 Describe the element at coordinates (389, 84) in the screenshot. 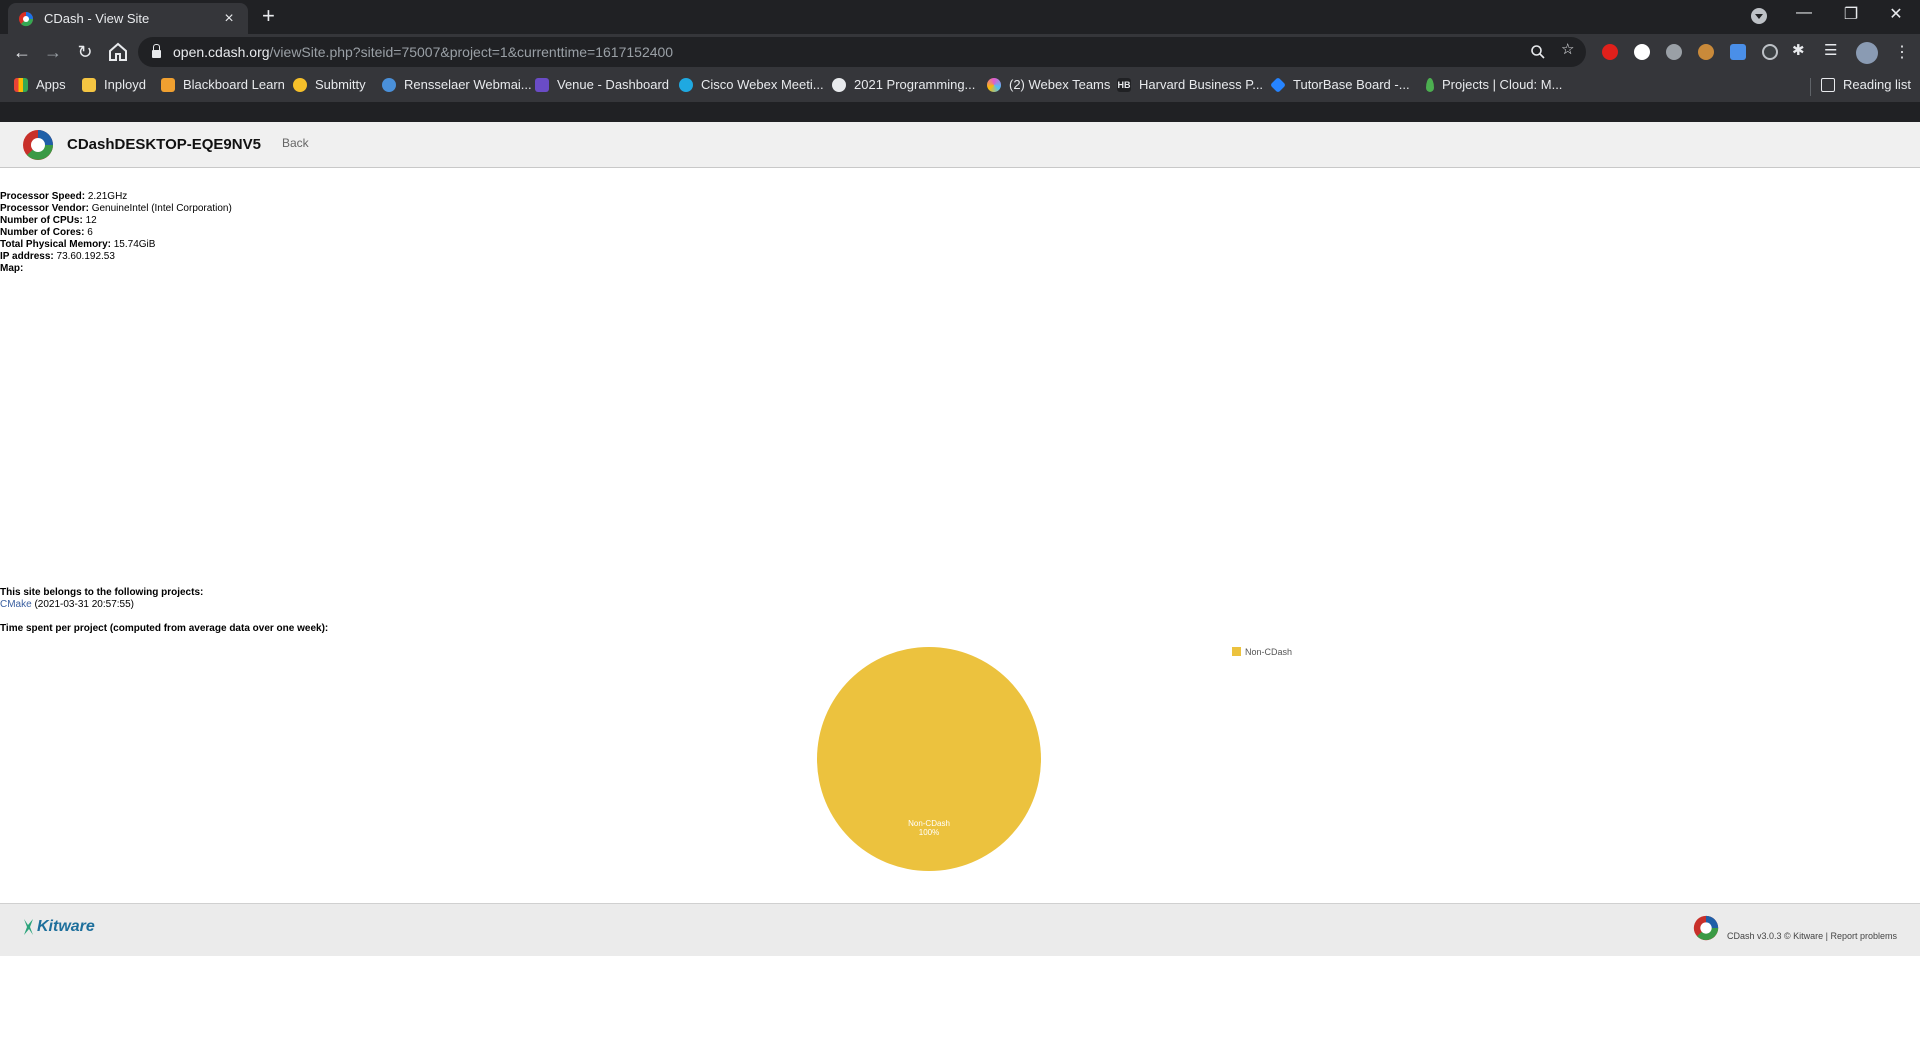

I see `mail-icon` at that location.